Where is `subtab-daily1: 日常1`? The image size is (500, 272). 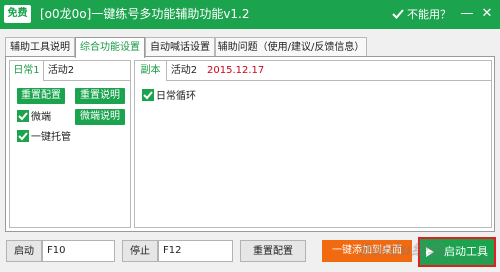 subtab-daily1: 日常1 is located at coordinates (27, 71).